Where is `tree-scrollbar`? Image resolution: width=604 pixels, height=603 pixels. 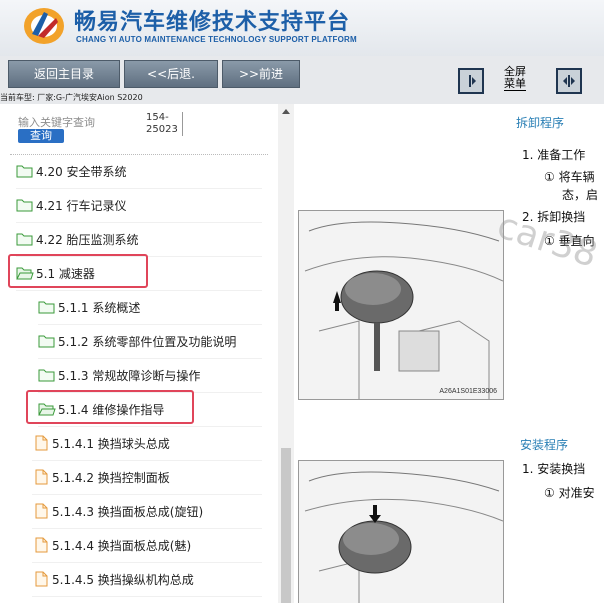 tree-scrollbar is located at coordinates (286, 353).